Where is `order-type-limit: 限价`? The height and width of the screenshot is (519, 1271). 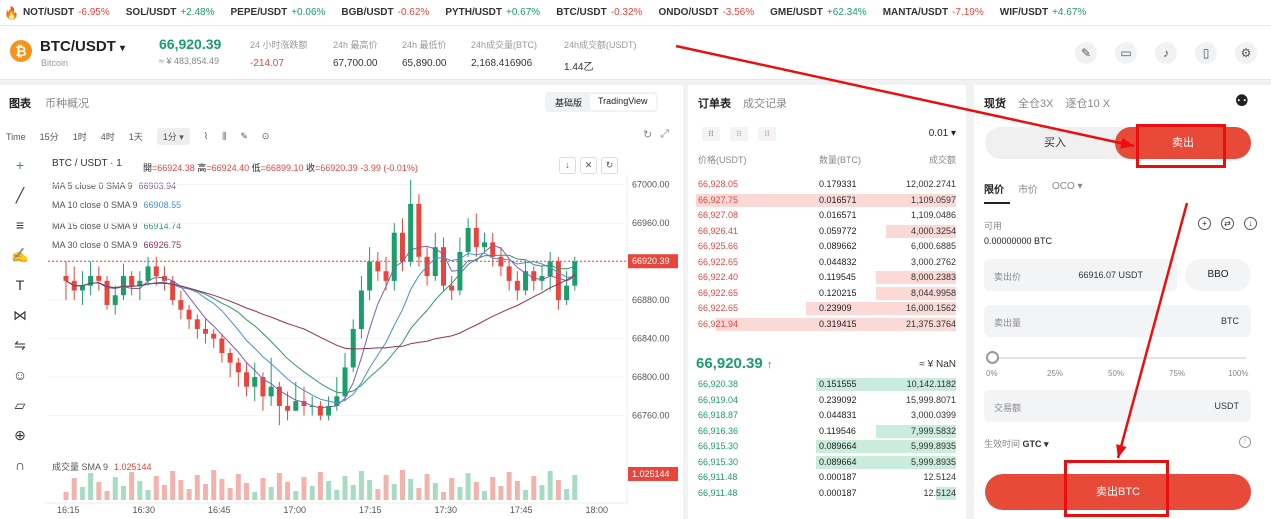
order-type-limit: 限价 is located at coordinates (994, 188).